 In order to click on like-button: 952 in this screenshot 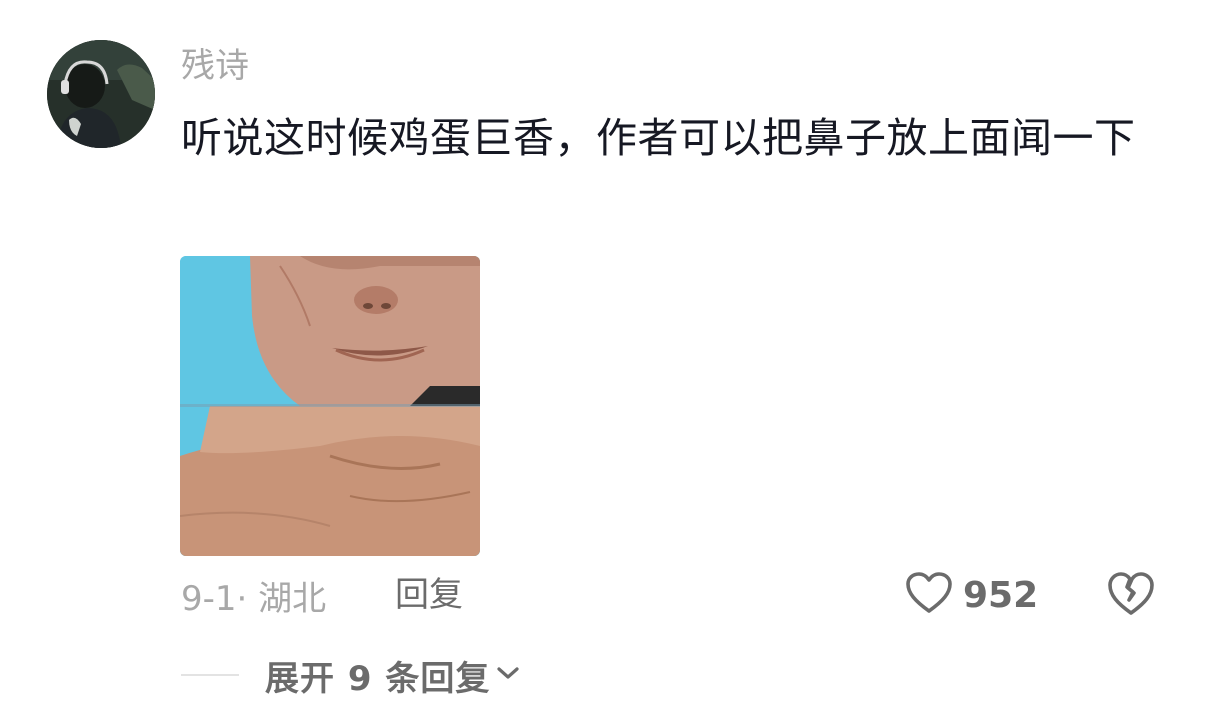, I will do `click(971, 595)`.